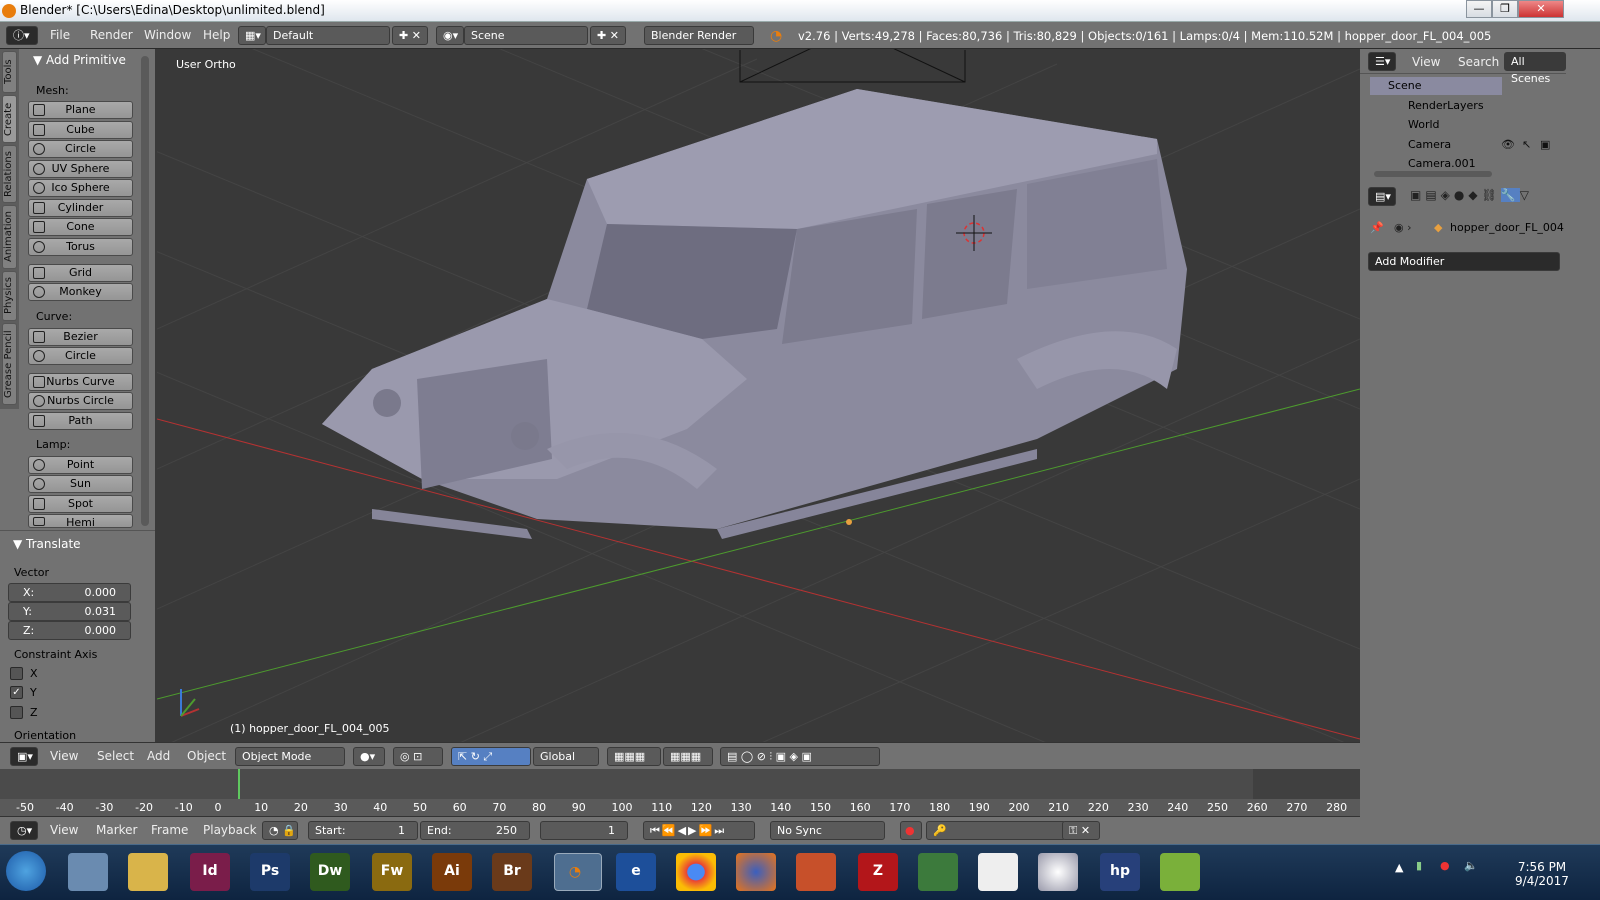  Describe the element at coordinates (206, 756) in the screenshot. I see `menu-object: Object` at that location.